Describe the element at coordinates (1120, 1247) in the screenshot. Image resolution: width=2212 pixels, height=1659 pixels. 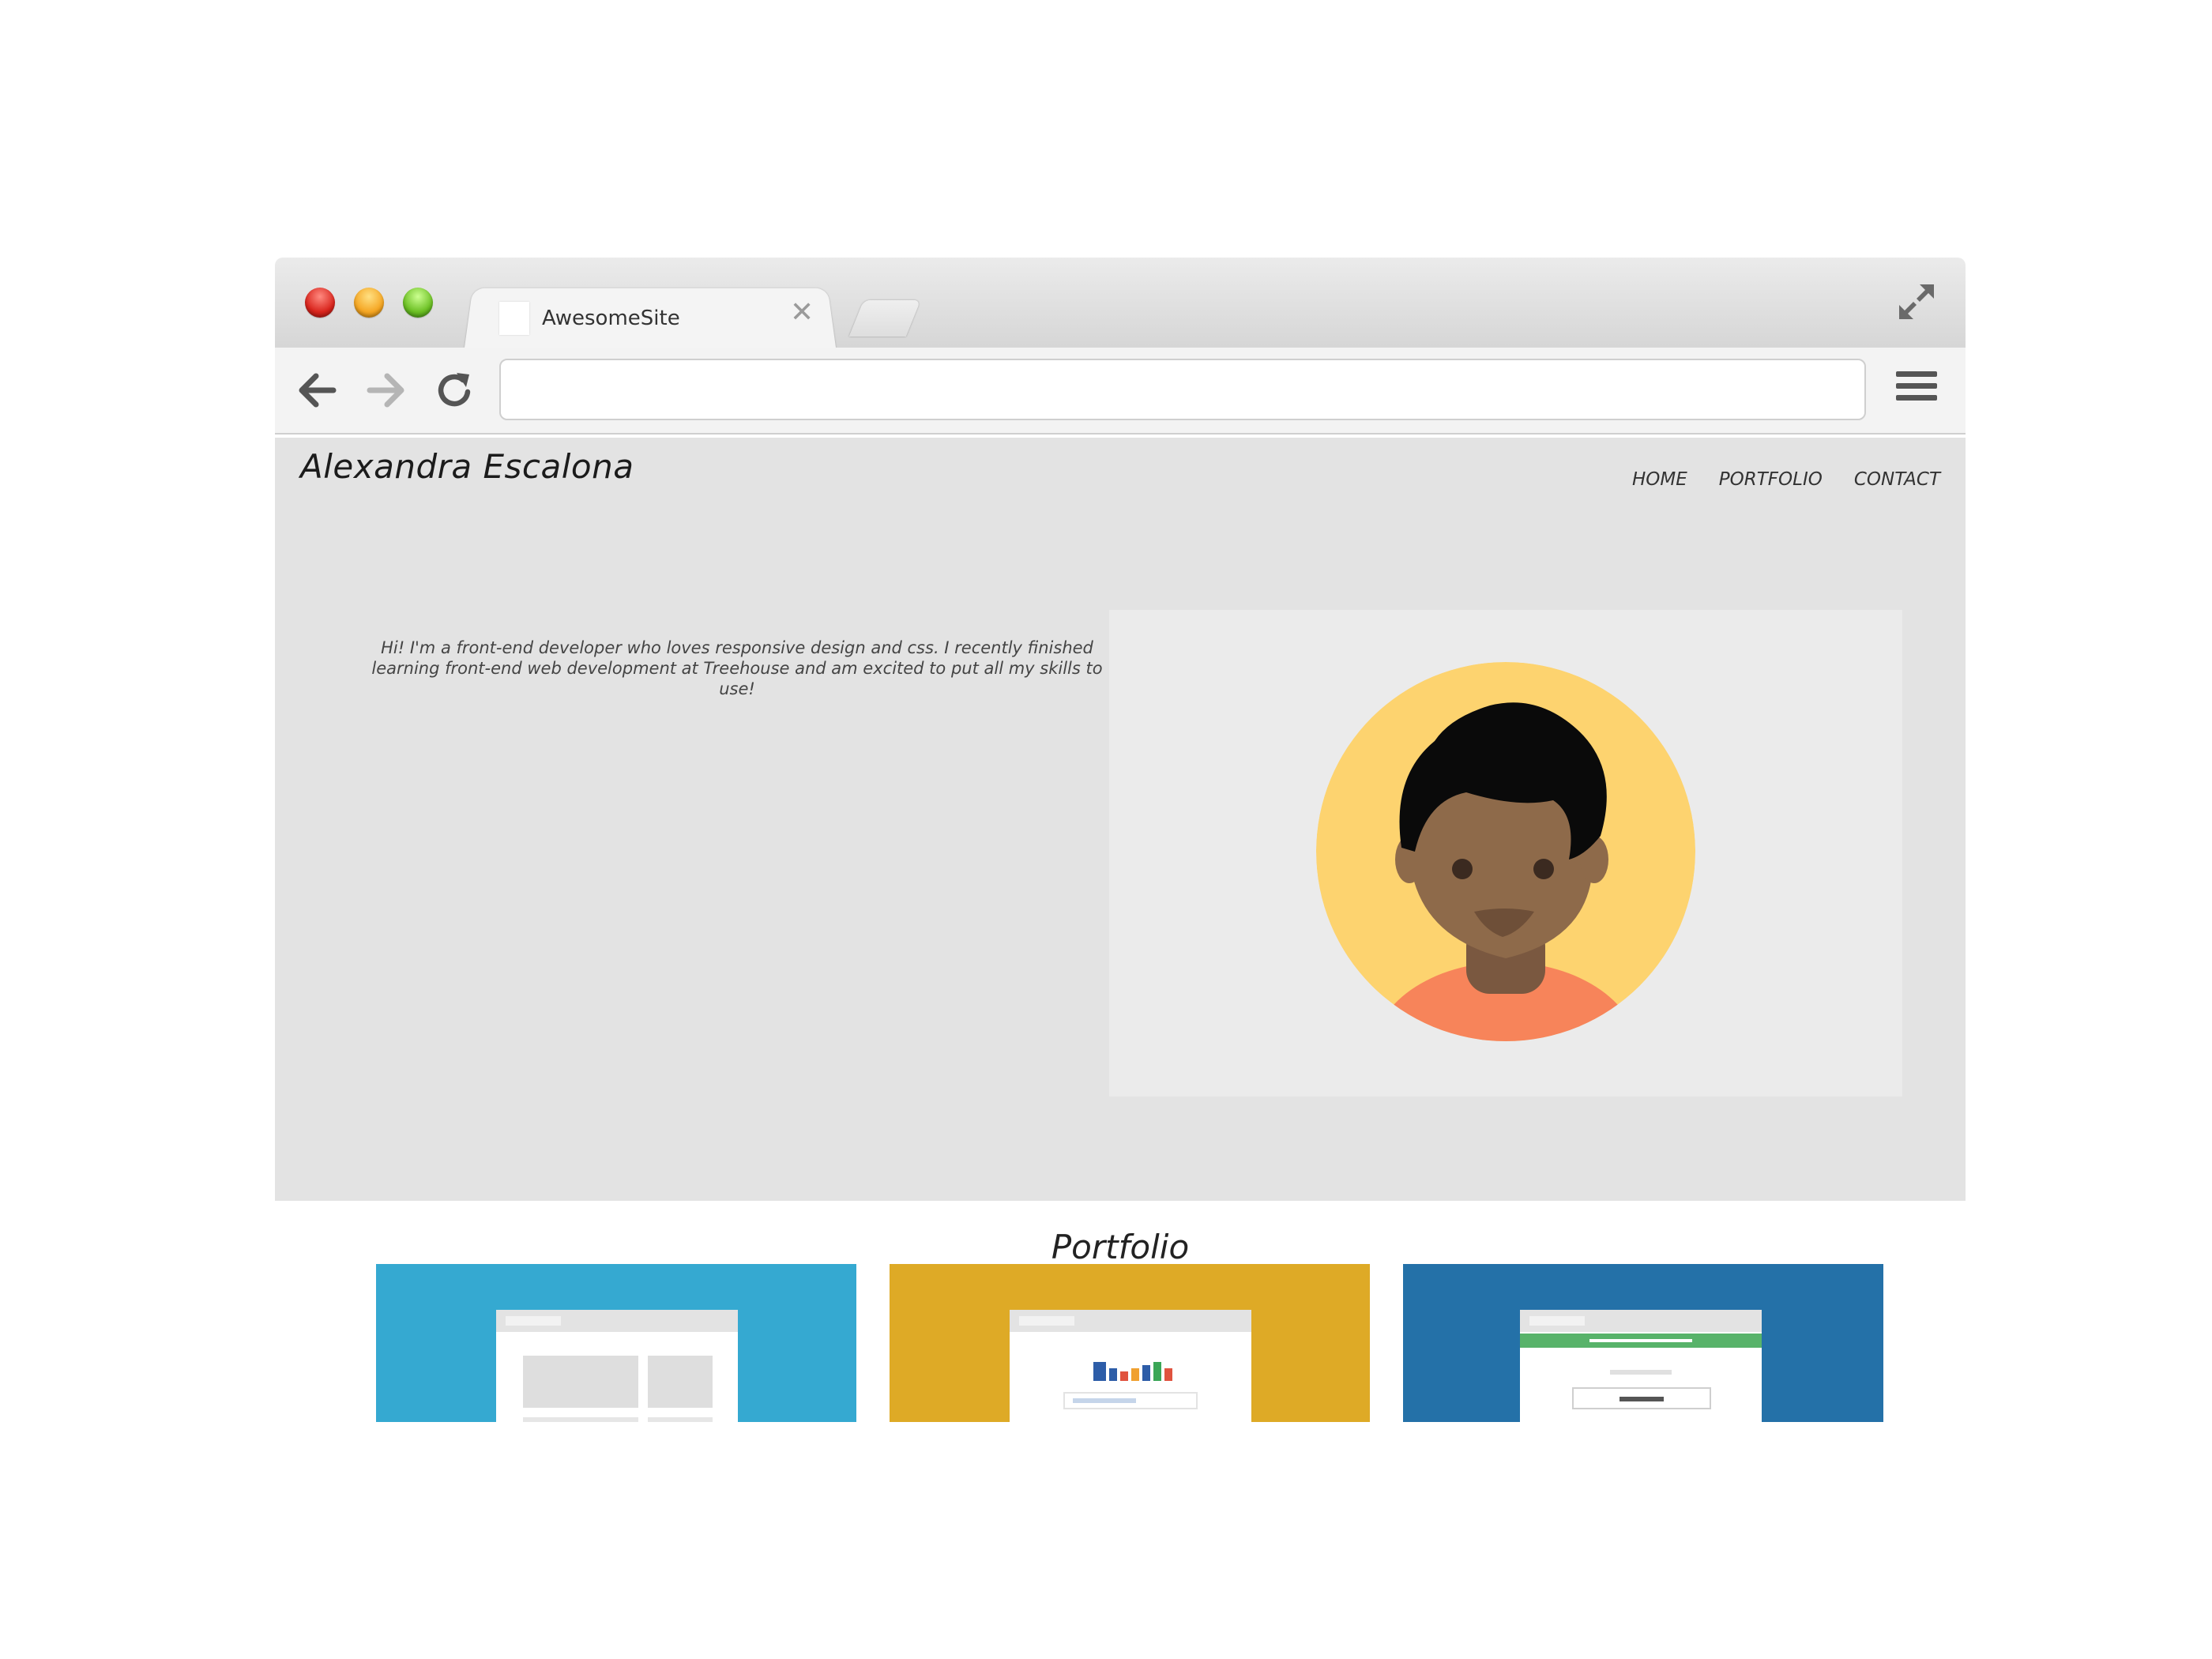
I see `portfolio-heading: Portfolio` at that location.